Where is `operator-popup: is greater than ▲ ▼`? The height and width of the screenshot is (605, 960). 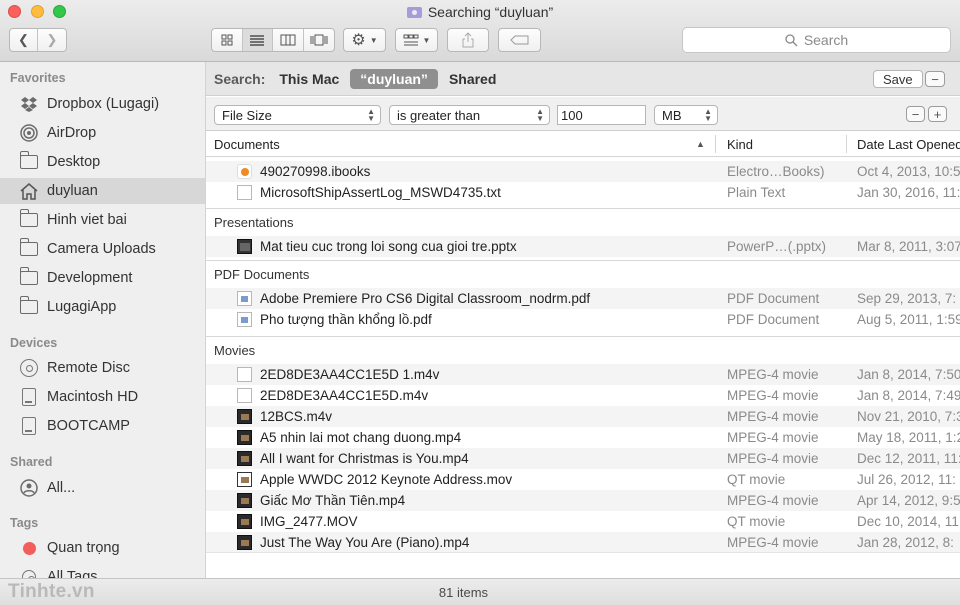 operator-popup: is greater than ▲ ▼ is located at coordinates (469, 115).